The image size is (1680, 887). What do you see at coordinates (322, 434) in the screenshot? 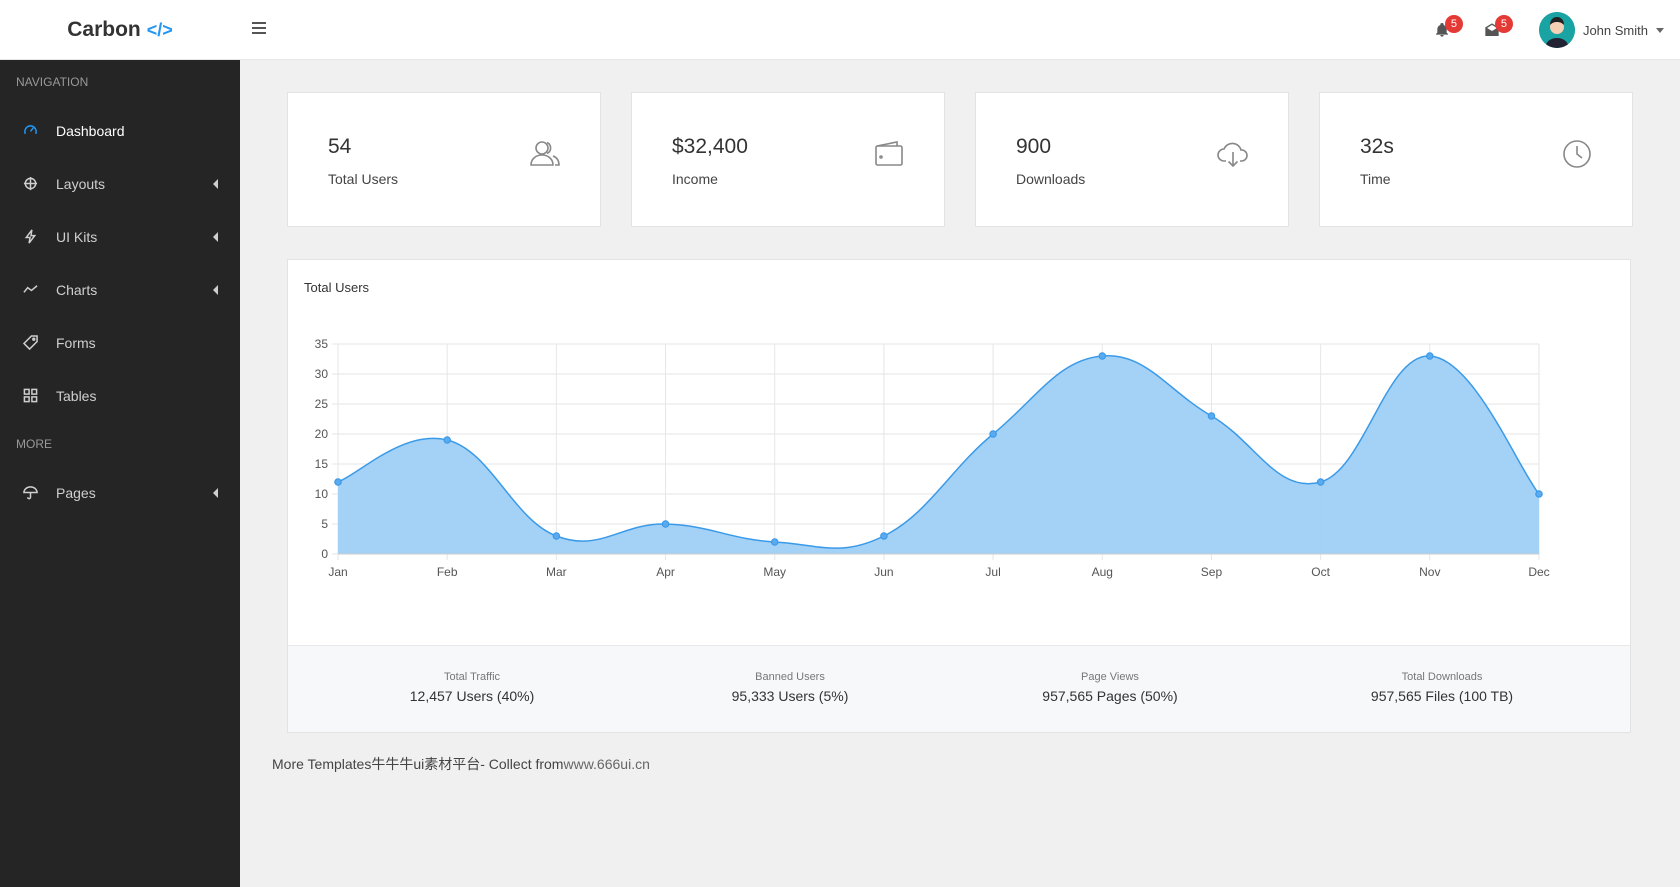
I see `y-tick-label: 20` at bounding box center [322, 434].